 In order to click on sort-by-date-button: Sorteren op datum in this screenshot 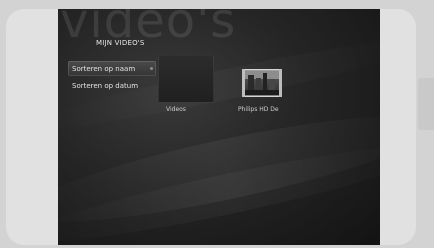, I will do `click(112, 85)`.